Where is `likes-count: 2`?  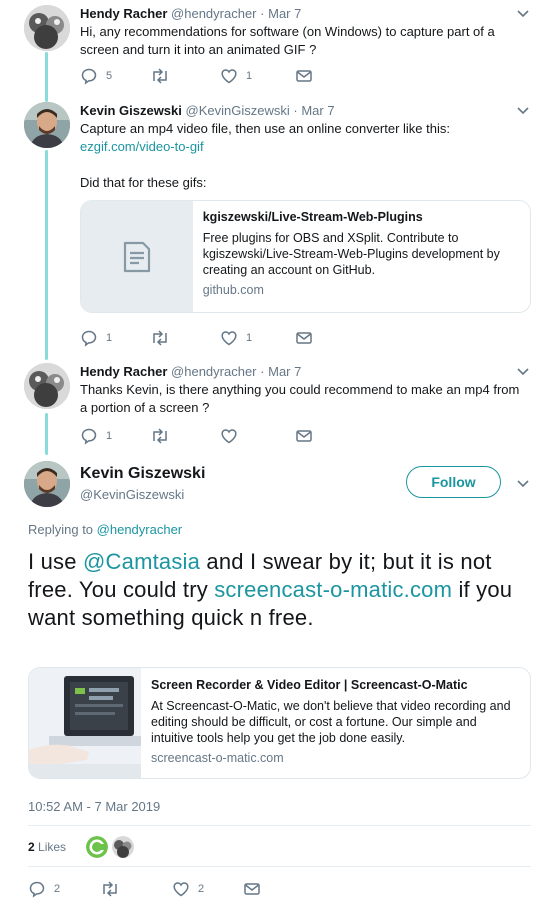 likes-count: 2 is located at coordinates (31, 847).